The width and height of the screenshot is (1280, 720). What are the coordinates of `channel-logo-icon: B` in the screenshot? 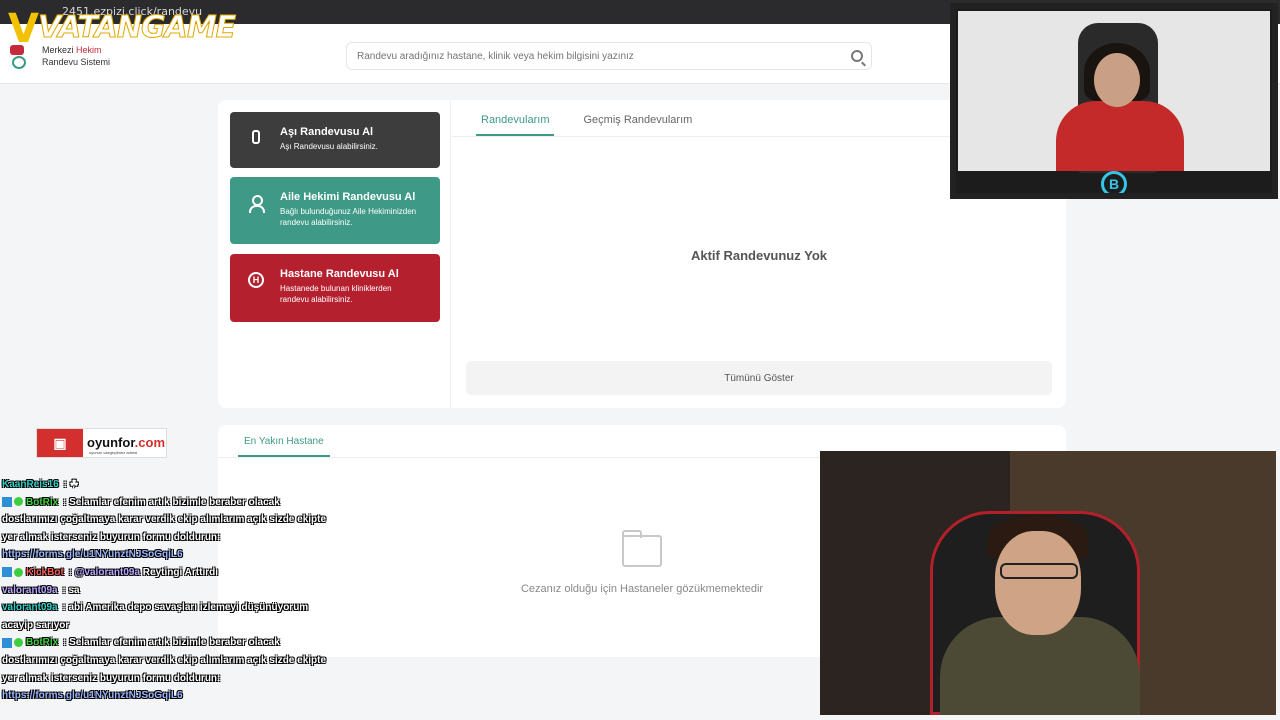 It's located at (1114, 182).